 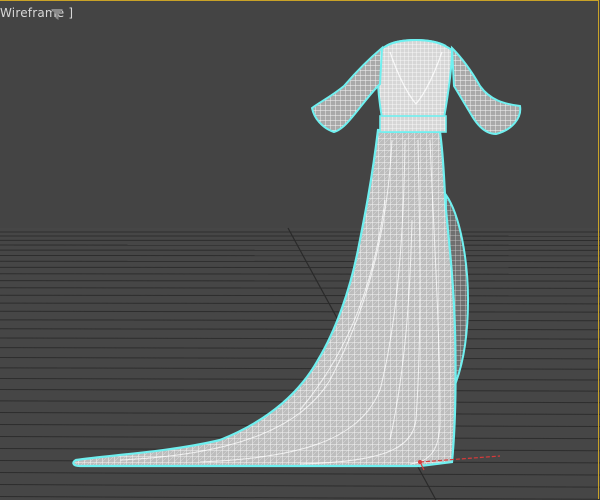 What do you see at coordinates (413, 124) in the screenshot?
I see `waist-band` at bounding box center [413, 124].